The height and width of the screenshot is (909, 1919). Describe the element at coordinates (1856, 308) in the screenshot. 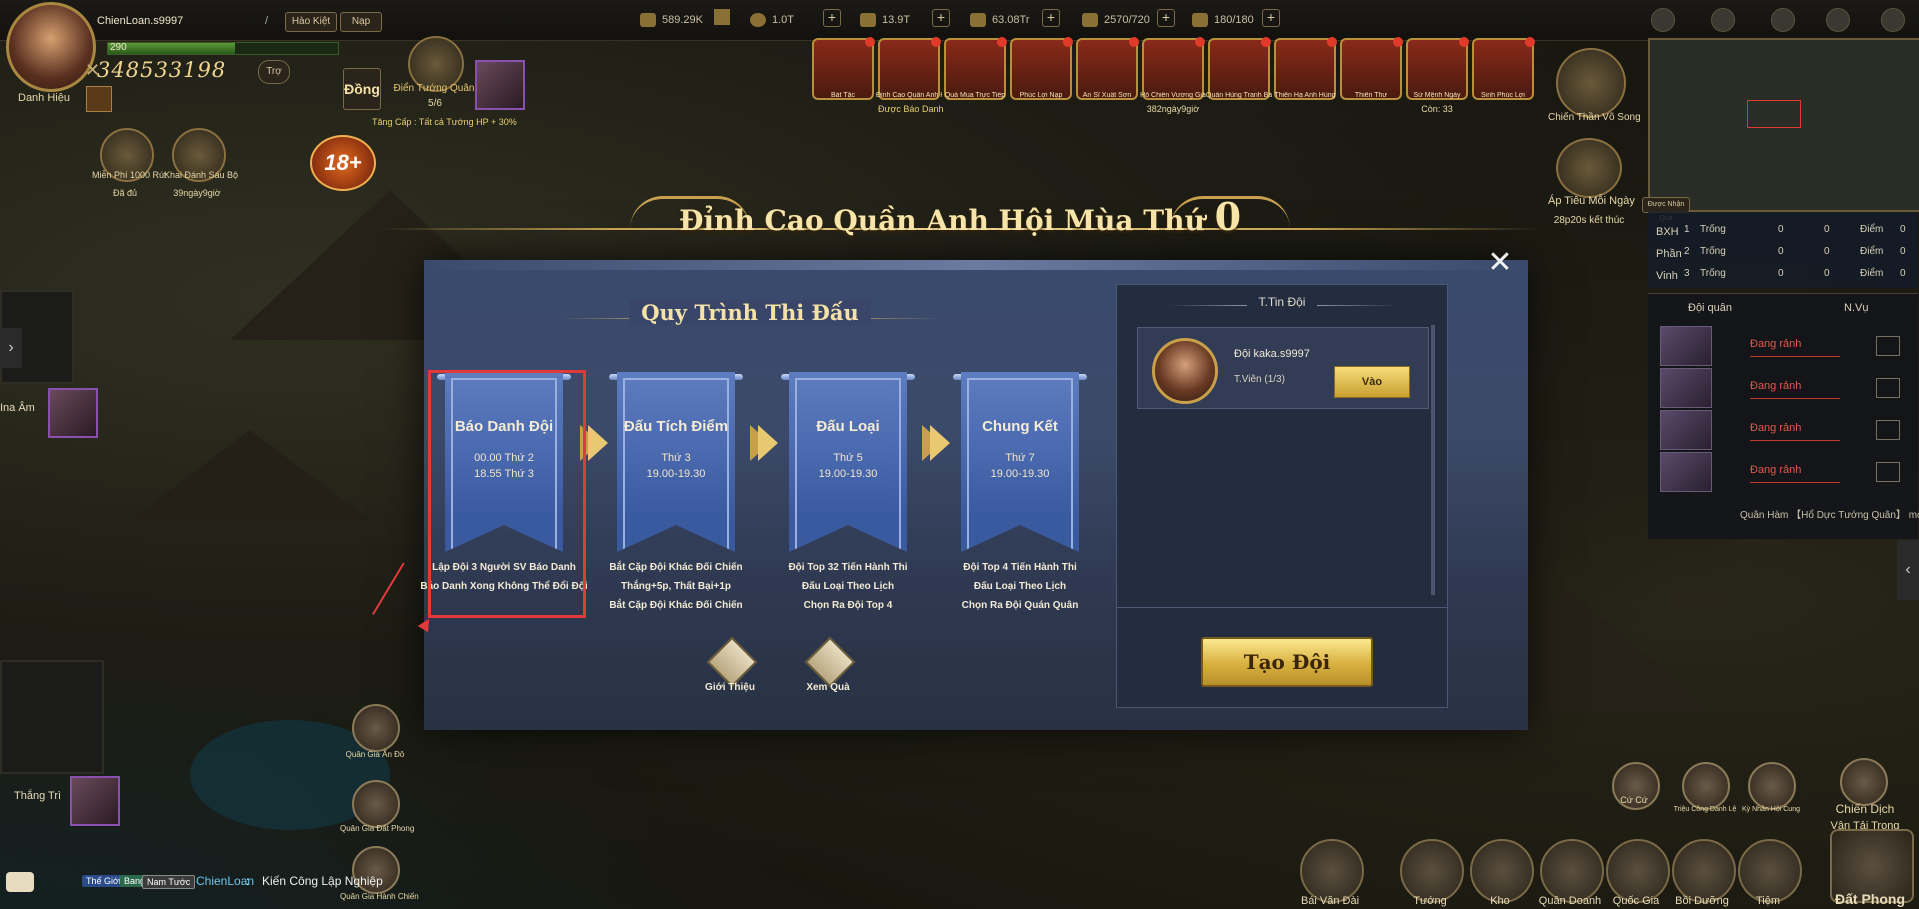

I see `tab-quests: N.Vụ` at that location.